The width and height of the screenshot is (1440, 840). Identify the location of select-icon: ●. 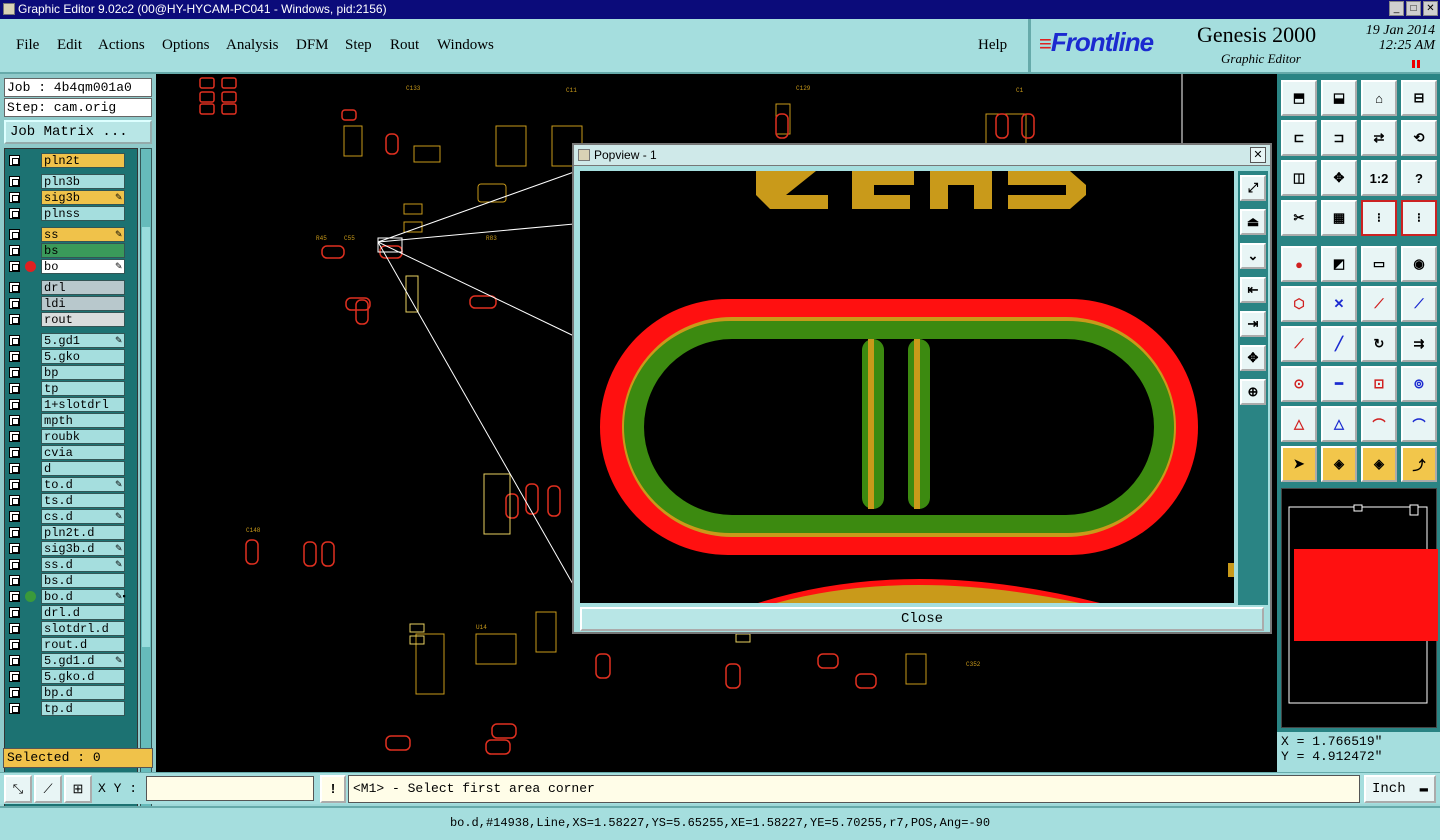
(1299, 264).